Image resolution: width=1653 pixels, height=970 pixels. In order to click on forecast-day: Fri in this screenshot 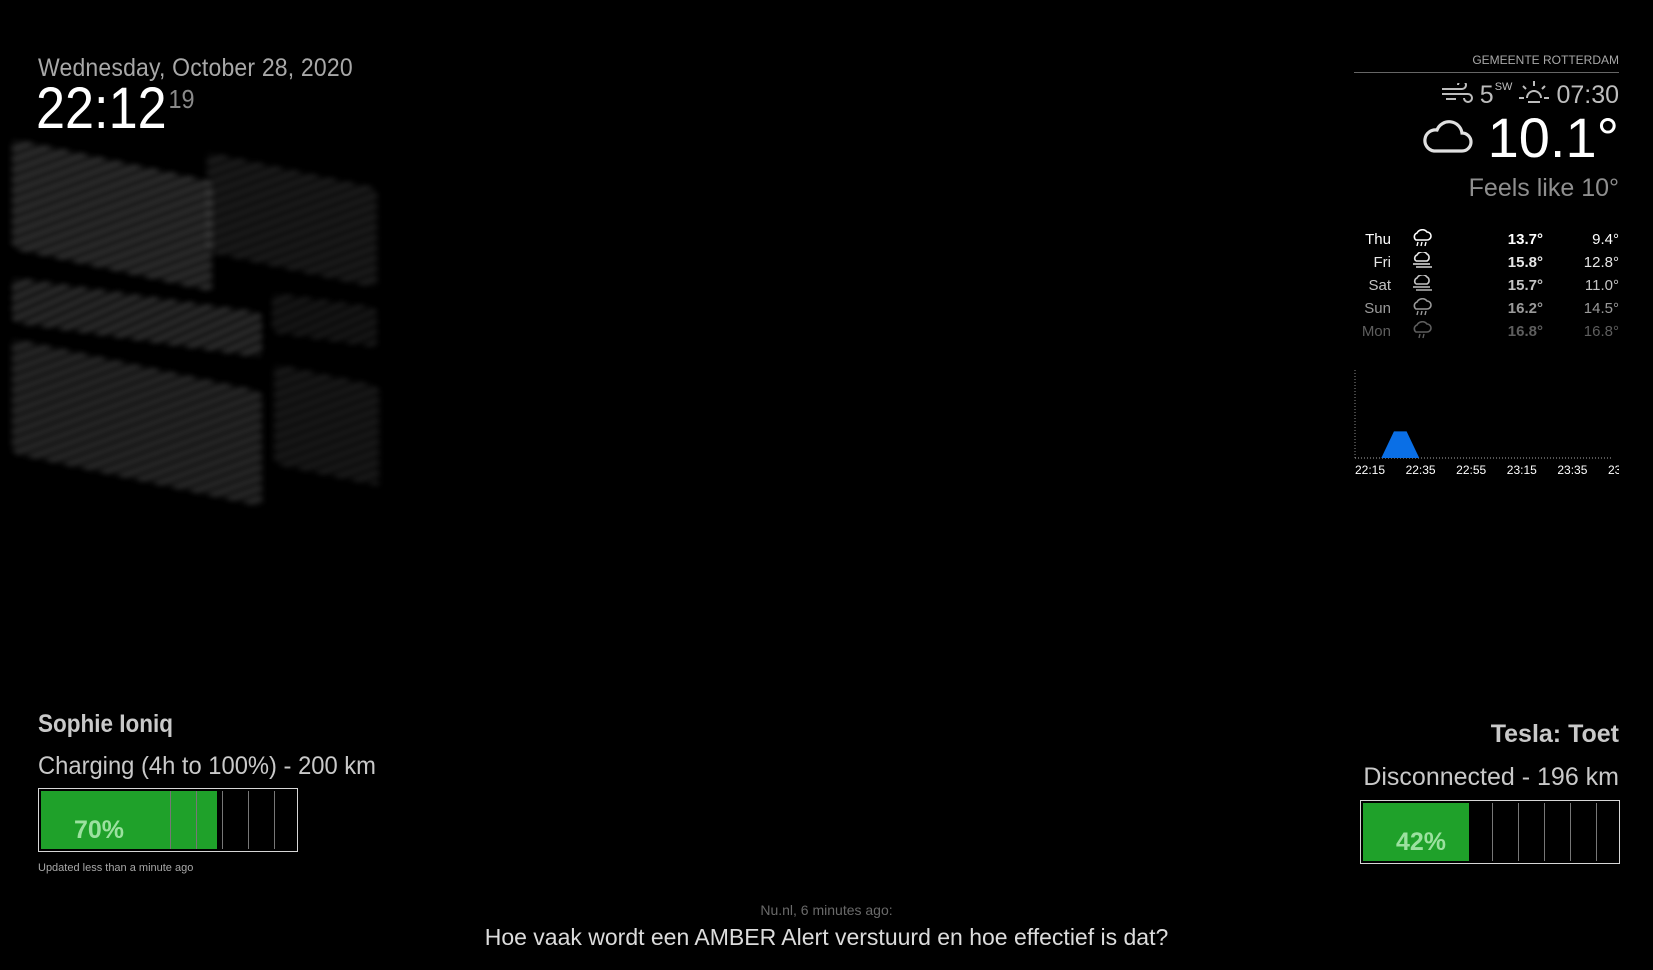, I will do `click(1382, 262)`.